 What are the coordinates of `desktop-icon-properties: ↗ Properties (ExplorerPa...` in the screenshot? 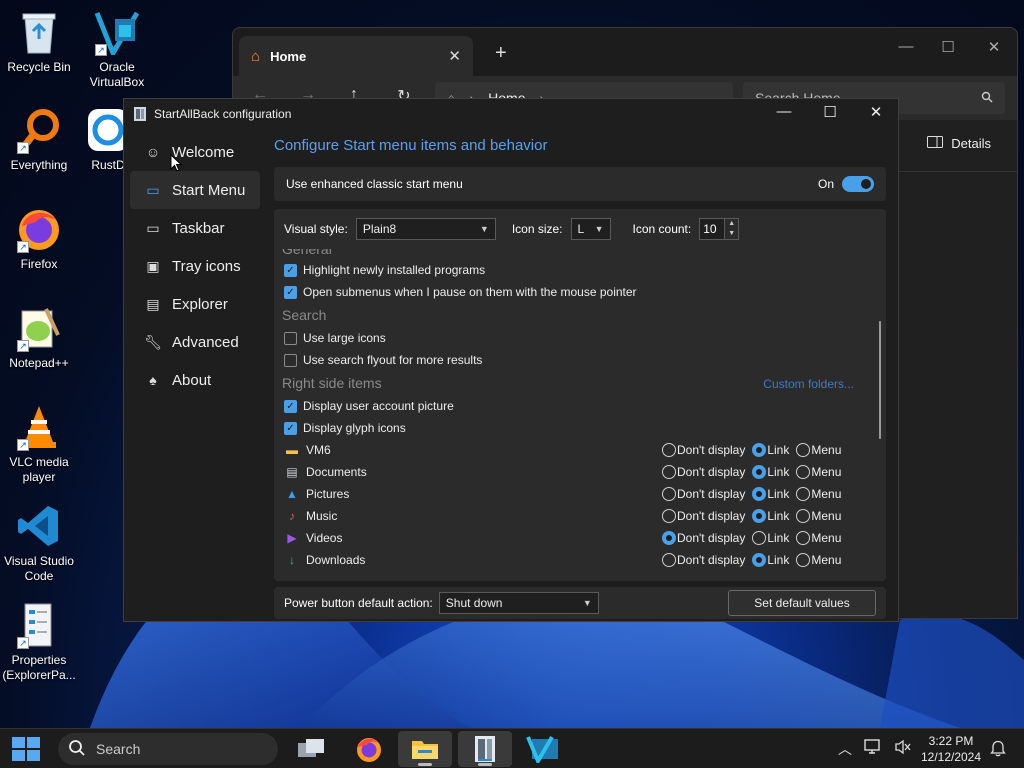 It's located at (39, 642).